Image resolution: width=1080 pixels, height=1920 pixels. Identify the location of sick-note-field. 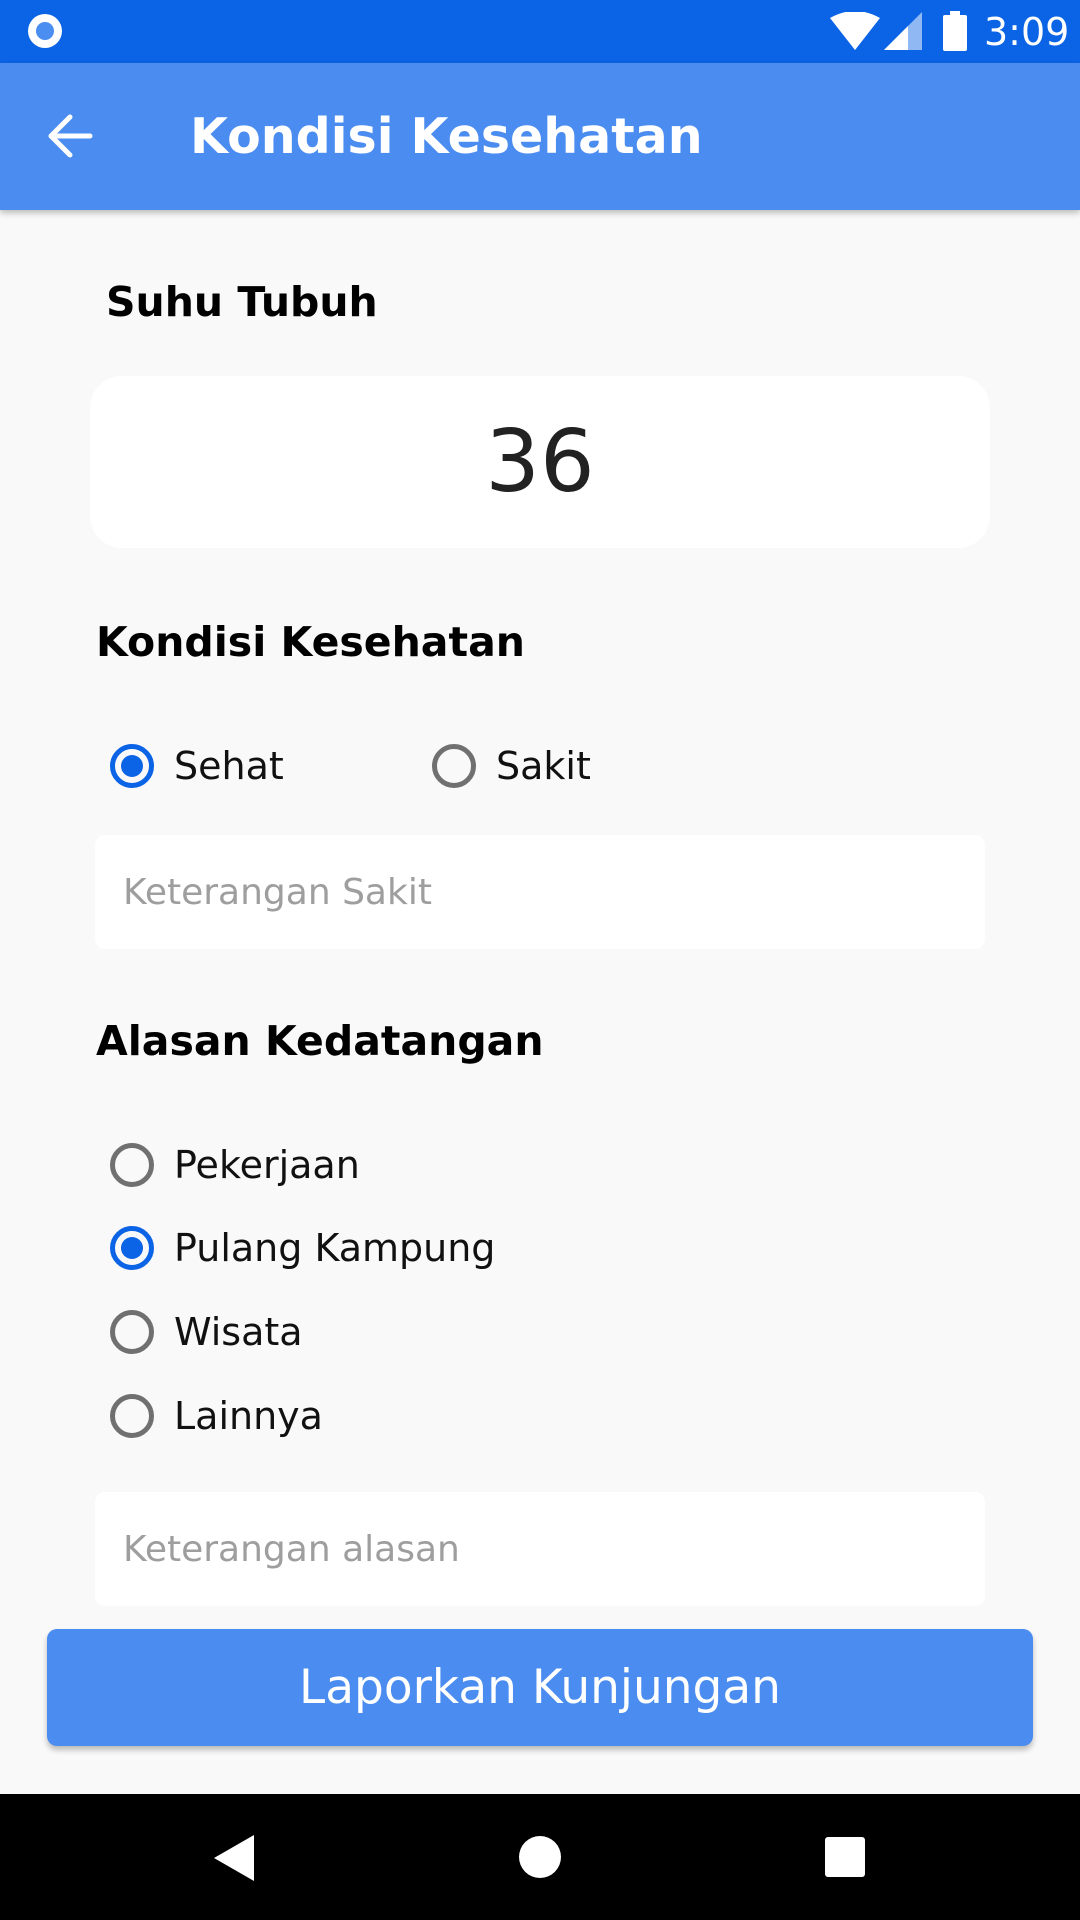
(540, 892).